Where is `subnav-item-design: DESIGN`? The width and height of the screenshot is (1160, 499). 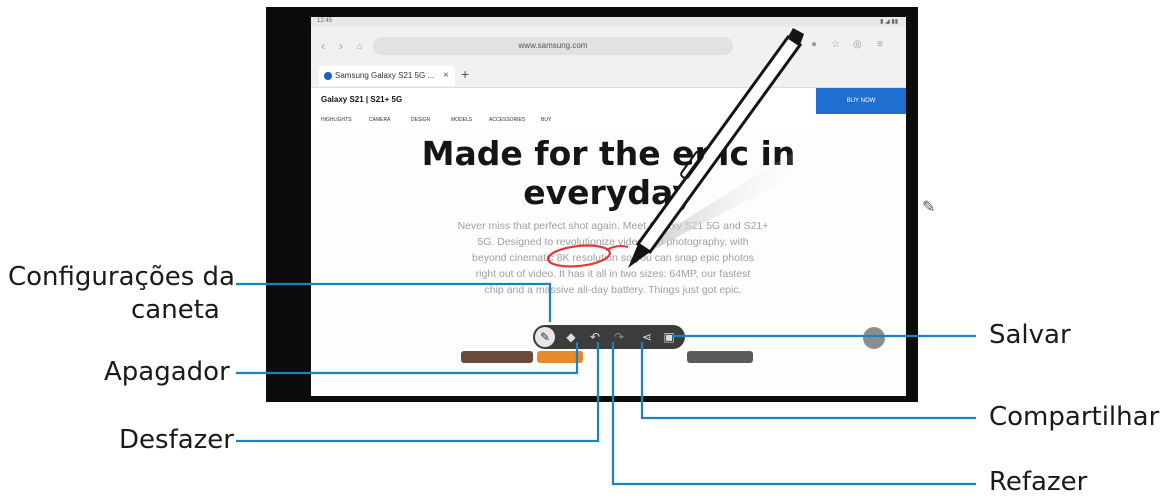
subnav-item-design: DESIGN is located at coordinates (420, 120).